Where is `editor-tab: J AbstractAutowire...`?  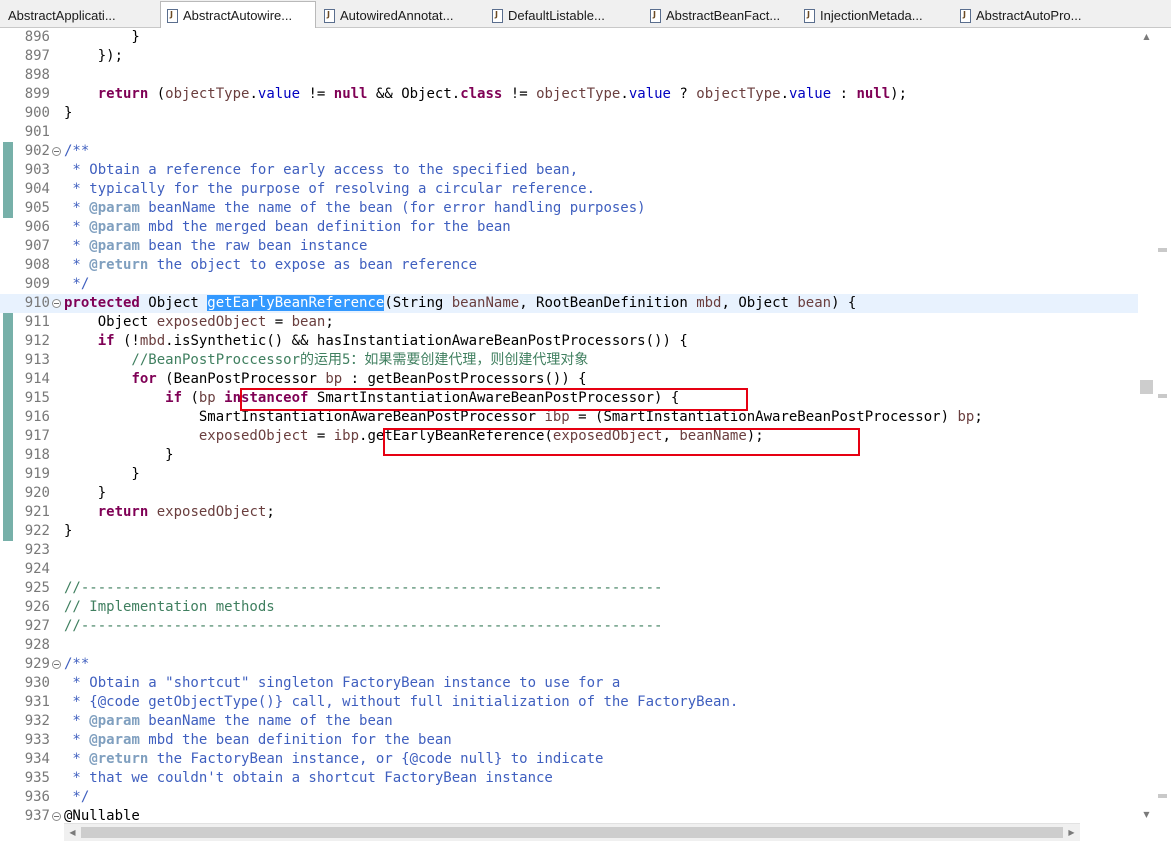 editor-tab: J AbstractAutowire... is located at coordinates (238, 14).